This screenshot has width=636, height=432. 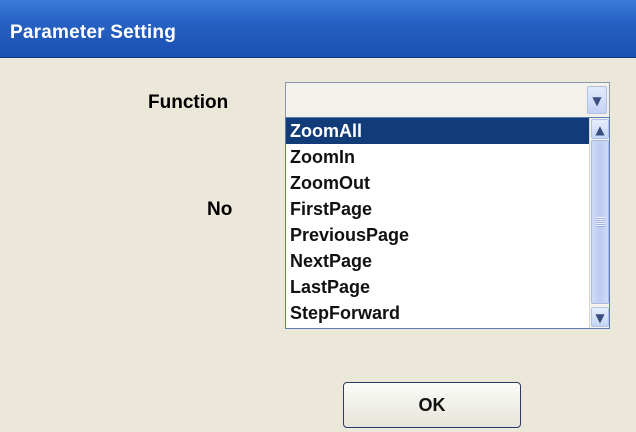 I want to click on list-item-firstpage: FirstPage, so click(x=437, y=209).